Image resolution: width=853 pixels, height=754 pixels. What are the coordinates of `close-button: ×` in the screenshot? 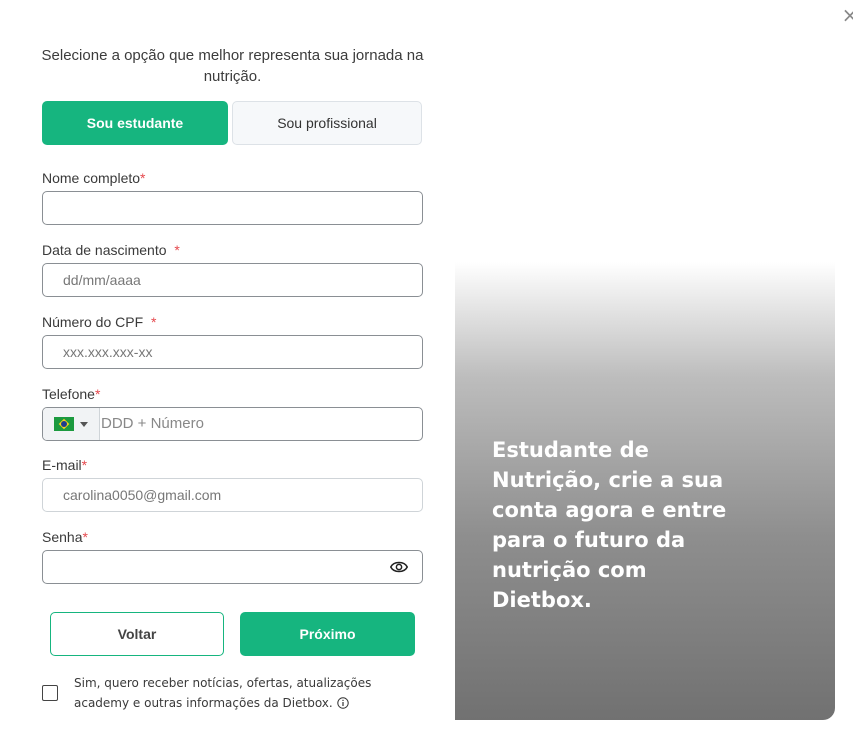 It's located at (846, 15).